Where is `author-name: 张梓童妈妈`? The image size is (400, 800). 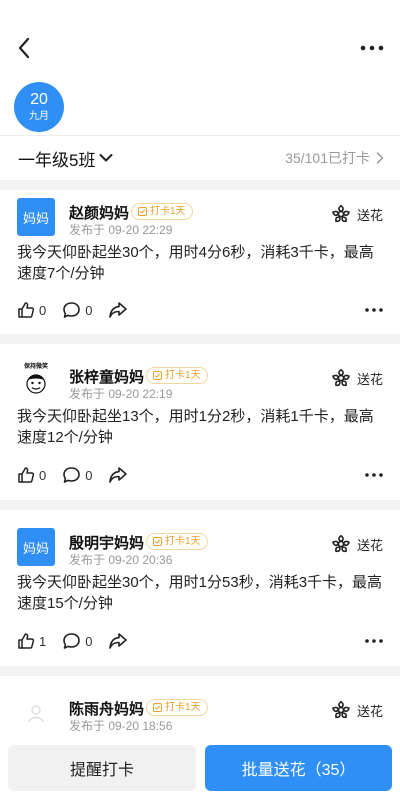 author-name: 张梓童妈妈 is located at coordinates (106, 376).